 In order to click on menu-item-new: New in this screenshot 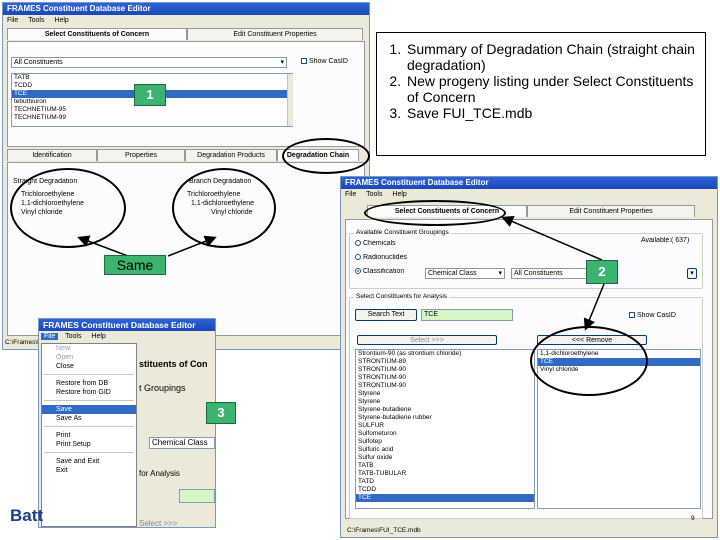, I will do `click(89, 348)`.